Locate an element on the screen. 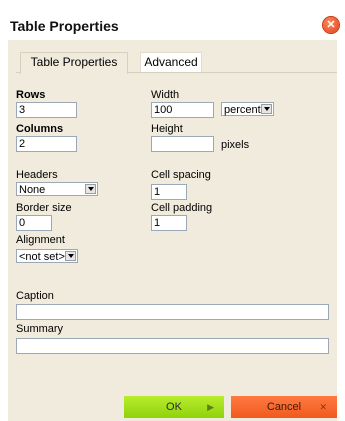 Image resolution: width=345 pixels, height=421 pixels. arrow-right-icon: ▶ is located at coordinates (210, 407).